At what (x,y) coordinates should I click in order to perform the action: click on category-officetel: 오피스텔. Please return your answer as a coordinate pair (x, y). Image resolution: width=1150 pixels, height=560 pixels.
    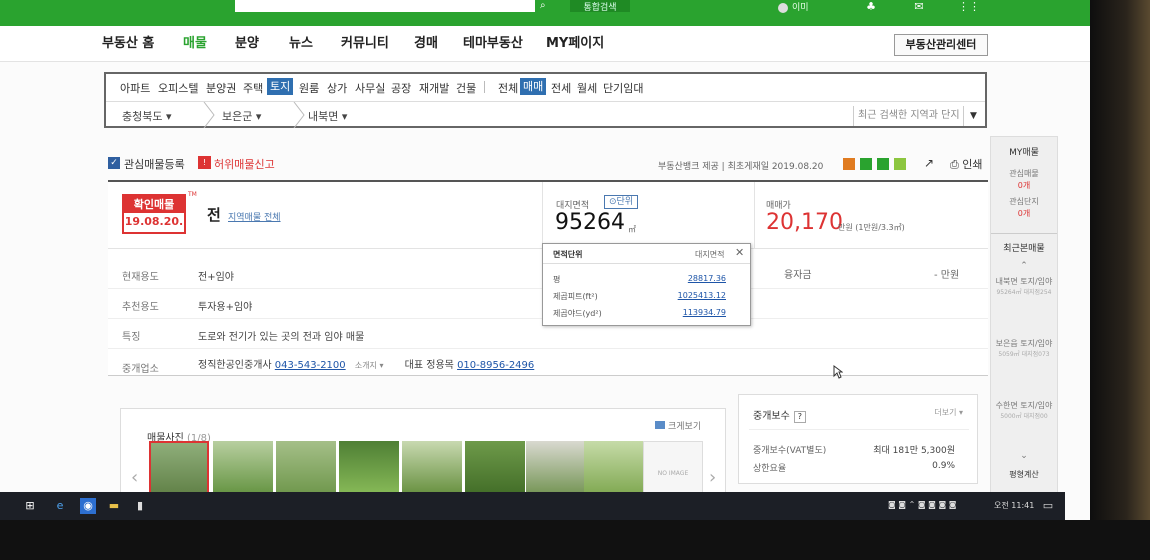
    Looking at the image, I should click on (178, 88).